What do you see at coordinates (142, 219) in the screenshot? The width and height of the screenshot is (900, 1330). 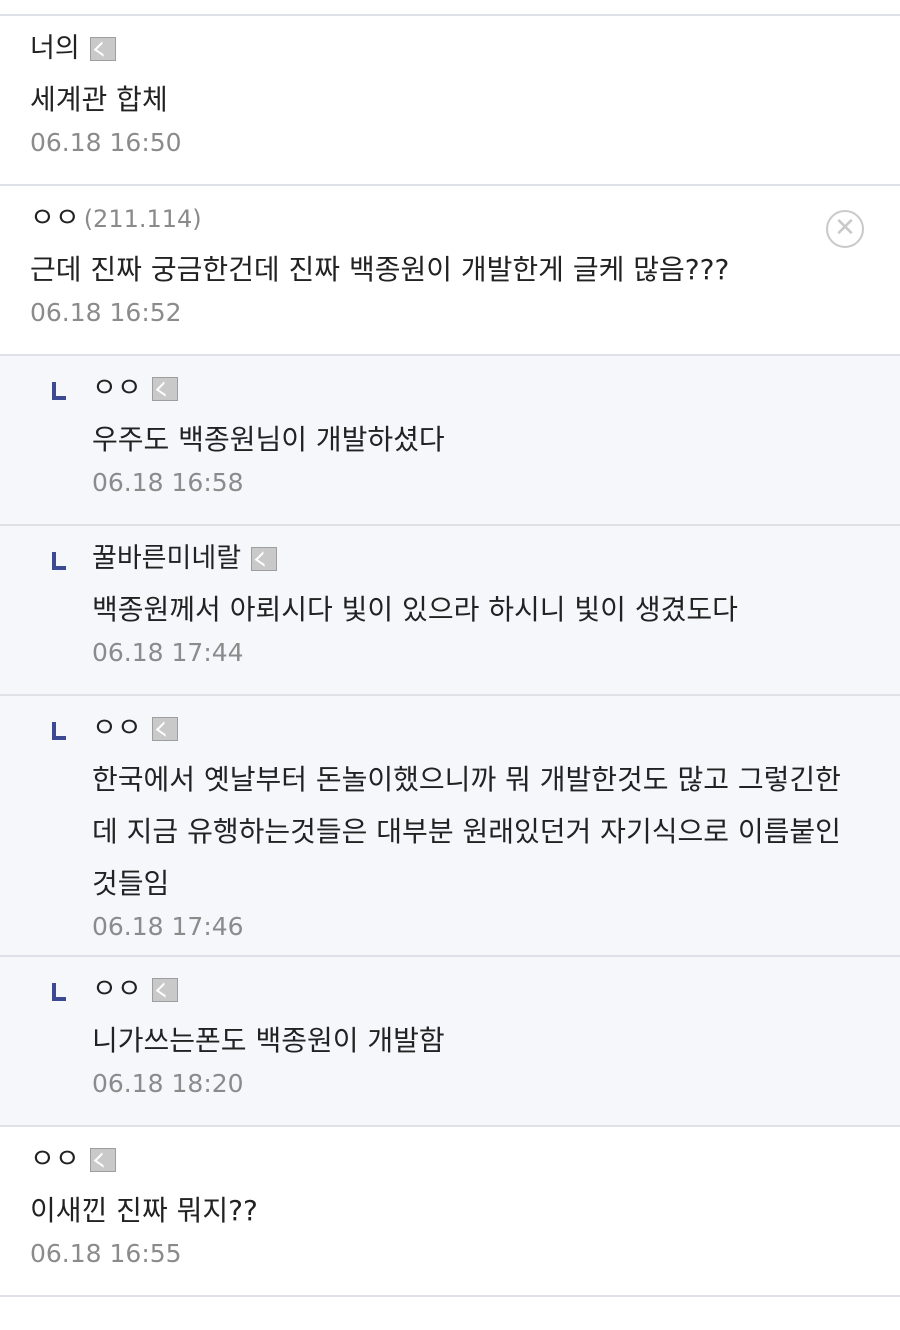 I see `ip-address: (211.114)` at bounding box center [142, 219].